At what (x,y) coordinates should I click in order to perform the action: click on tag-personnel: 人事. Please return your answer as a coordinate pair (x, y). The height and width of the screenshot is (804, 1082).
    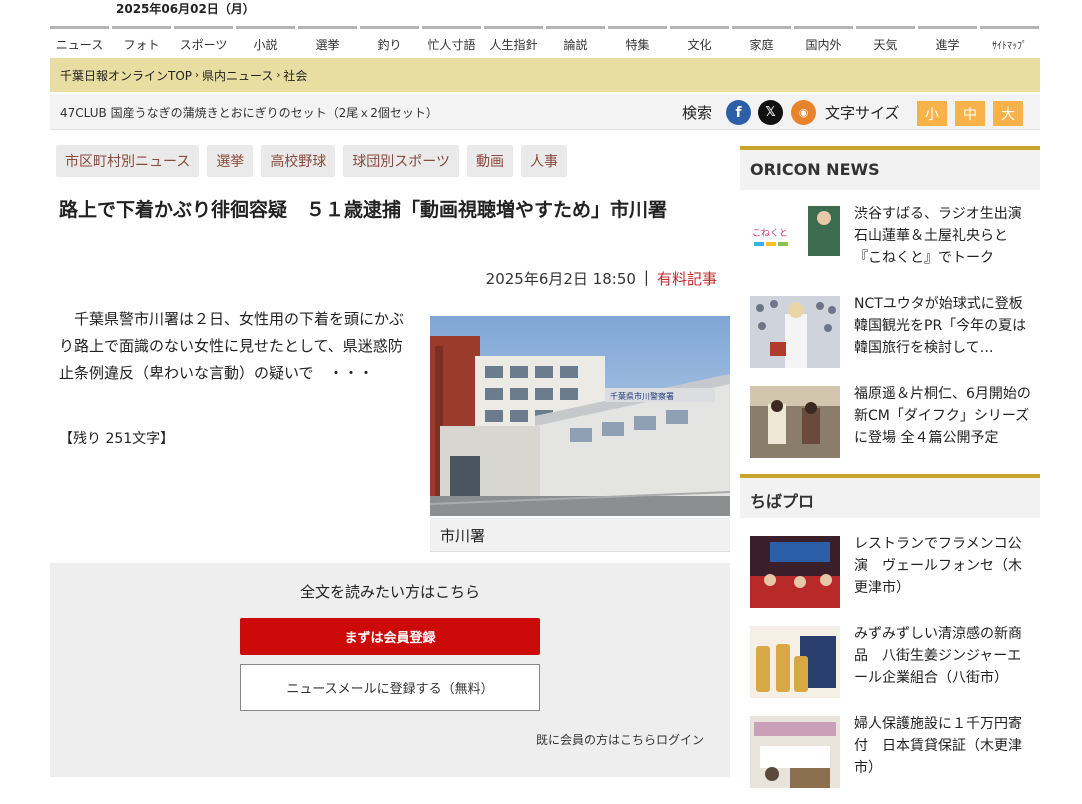
    Looking at the image, I should click on (544, 161).